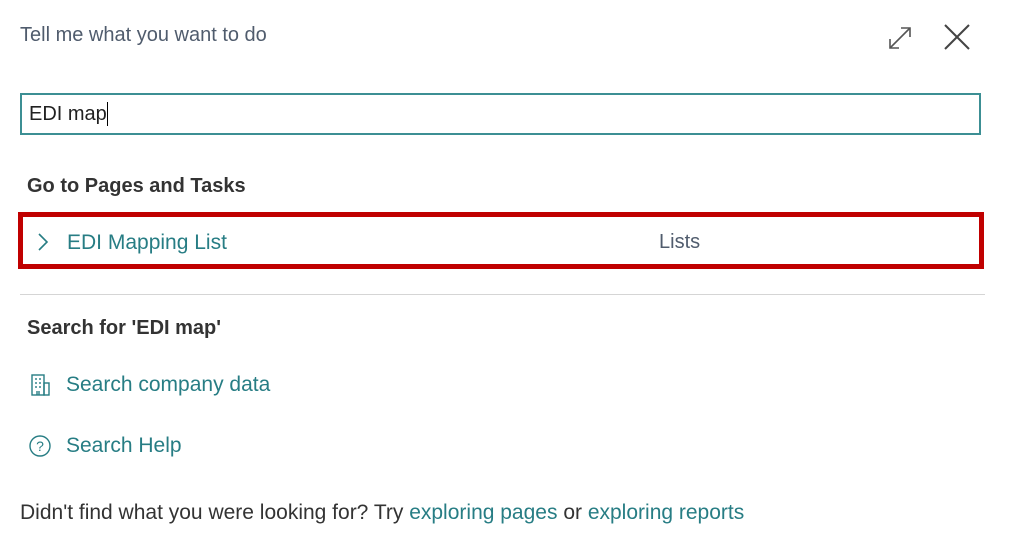  Describe the element at coordinates (168, 385) in the screenshot. I see `search-company-data-label: Search company data` at that location.